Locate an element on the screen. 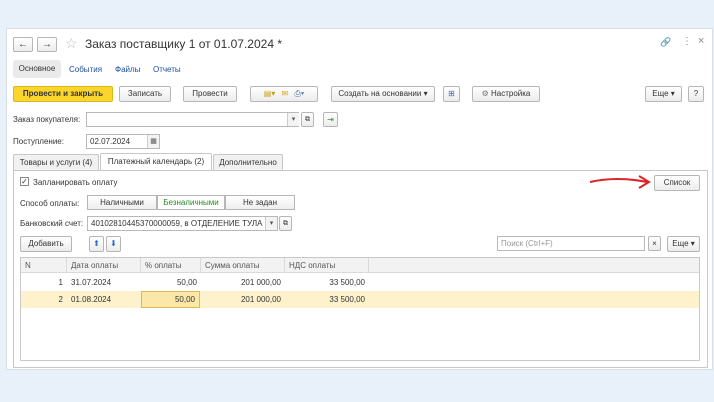 The height and width of the screenshot is (402, 714). header-sum: Сумма оплаты is located at coordinates (243, 265).